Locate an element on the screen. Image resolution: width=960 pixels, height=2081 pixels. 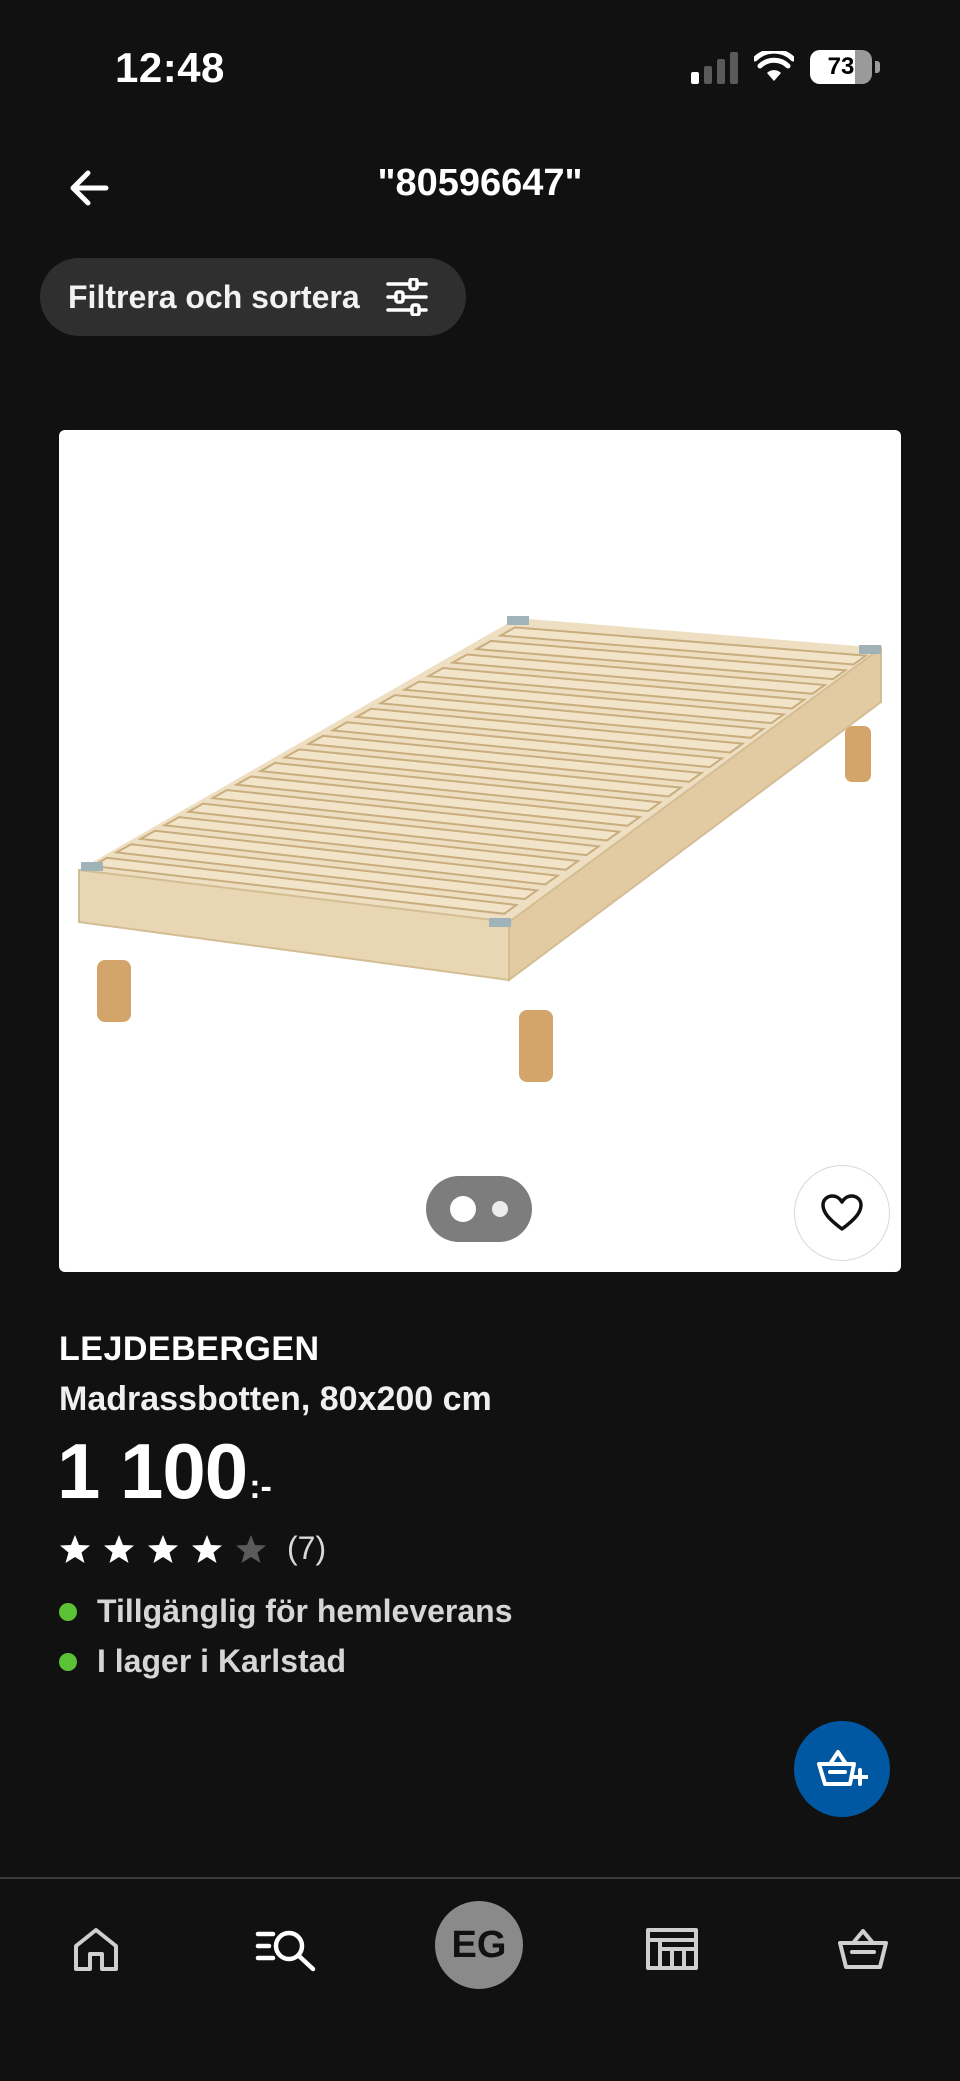
heart-icon is located at coordinates (842, 1212).